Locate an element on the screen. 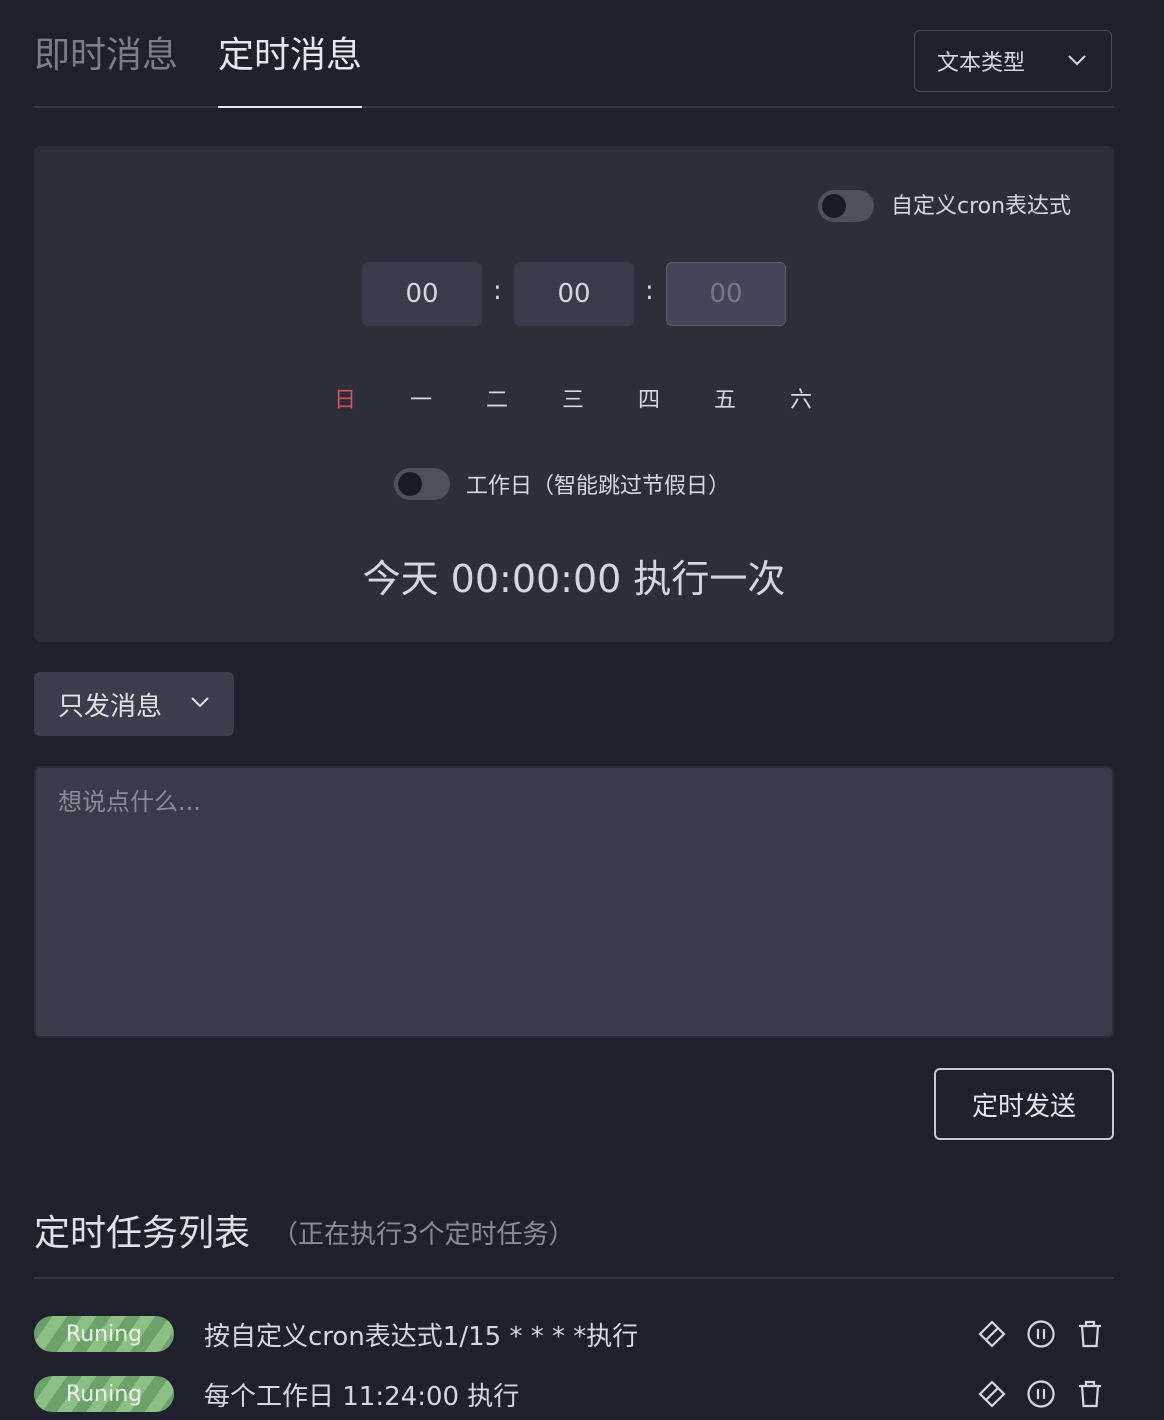 The height and width of the screenshot is (1420, 1164). day-thursday: 四 is located at coordinates (649, 398).